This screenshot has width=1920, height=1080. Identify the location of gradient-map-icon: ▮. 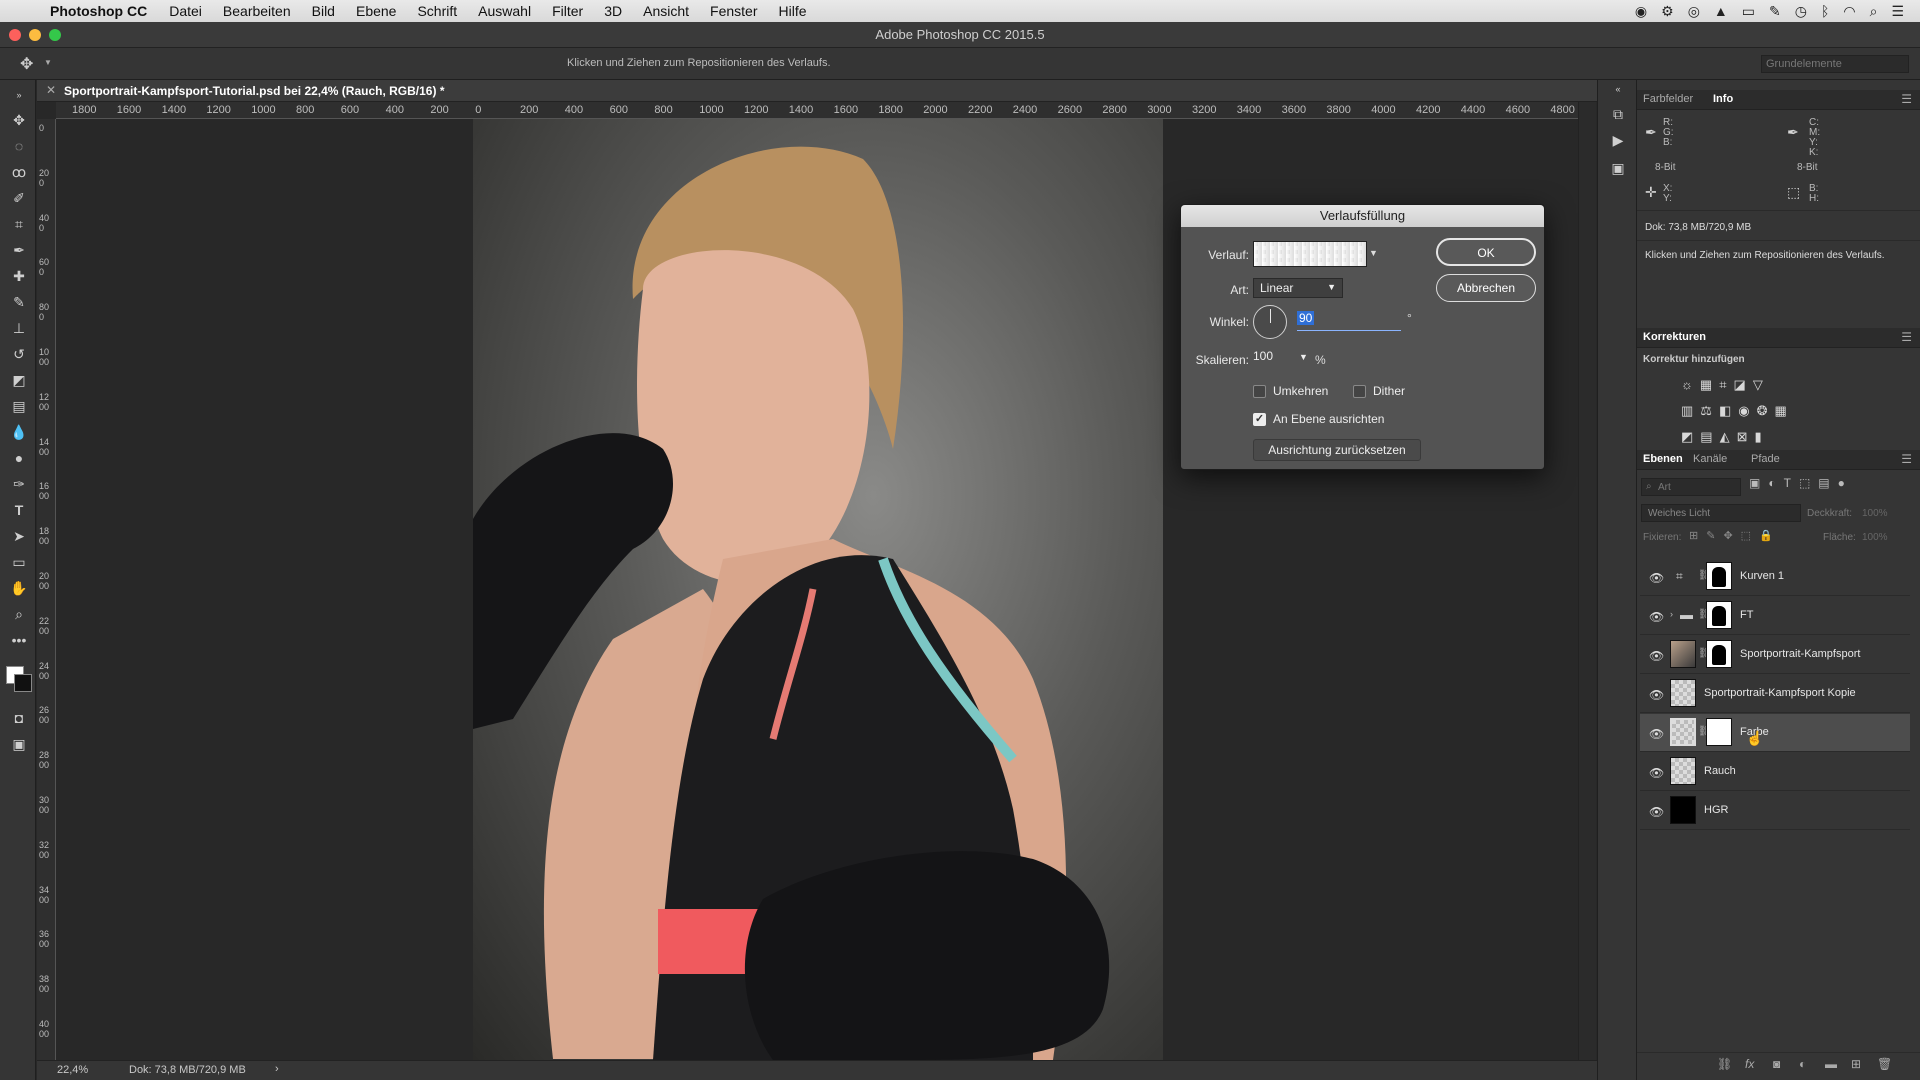
(1762, 436).